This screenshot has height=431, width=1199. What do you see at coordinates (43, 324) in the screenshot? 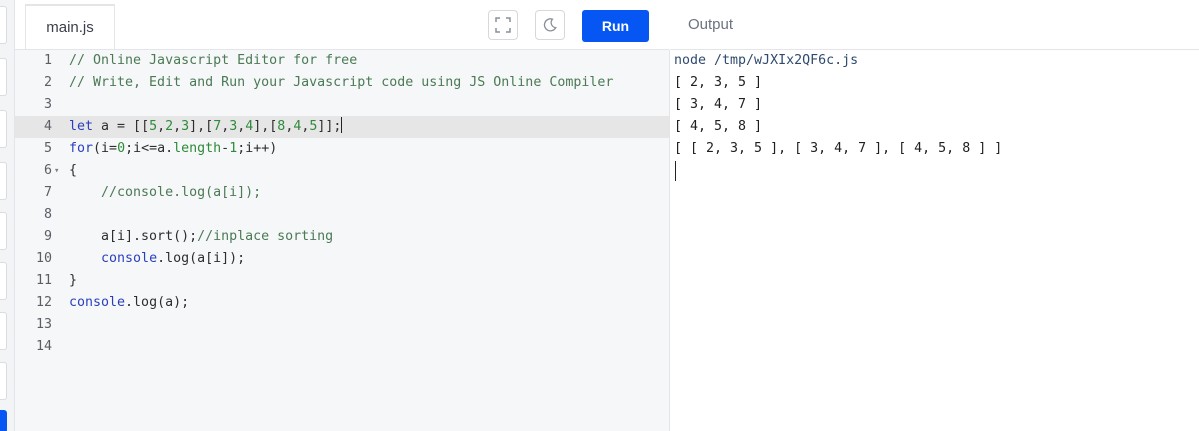
I see `line-number: 13` at bounding box center [43, 324].